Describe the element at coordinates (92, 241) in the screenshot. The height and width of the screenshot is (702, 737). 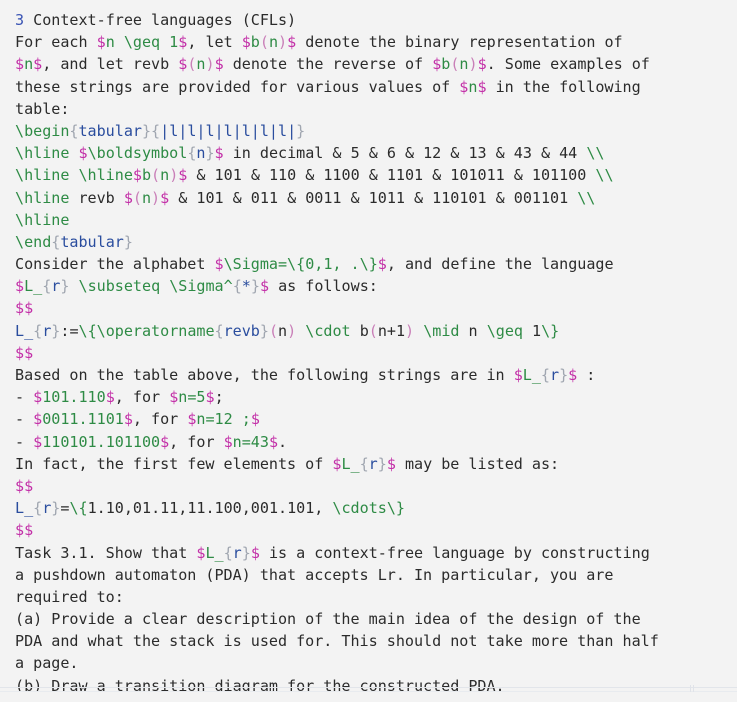
I see `tok-brace-arg: tabular` at that location.